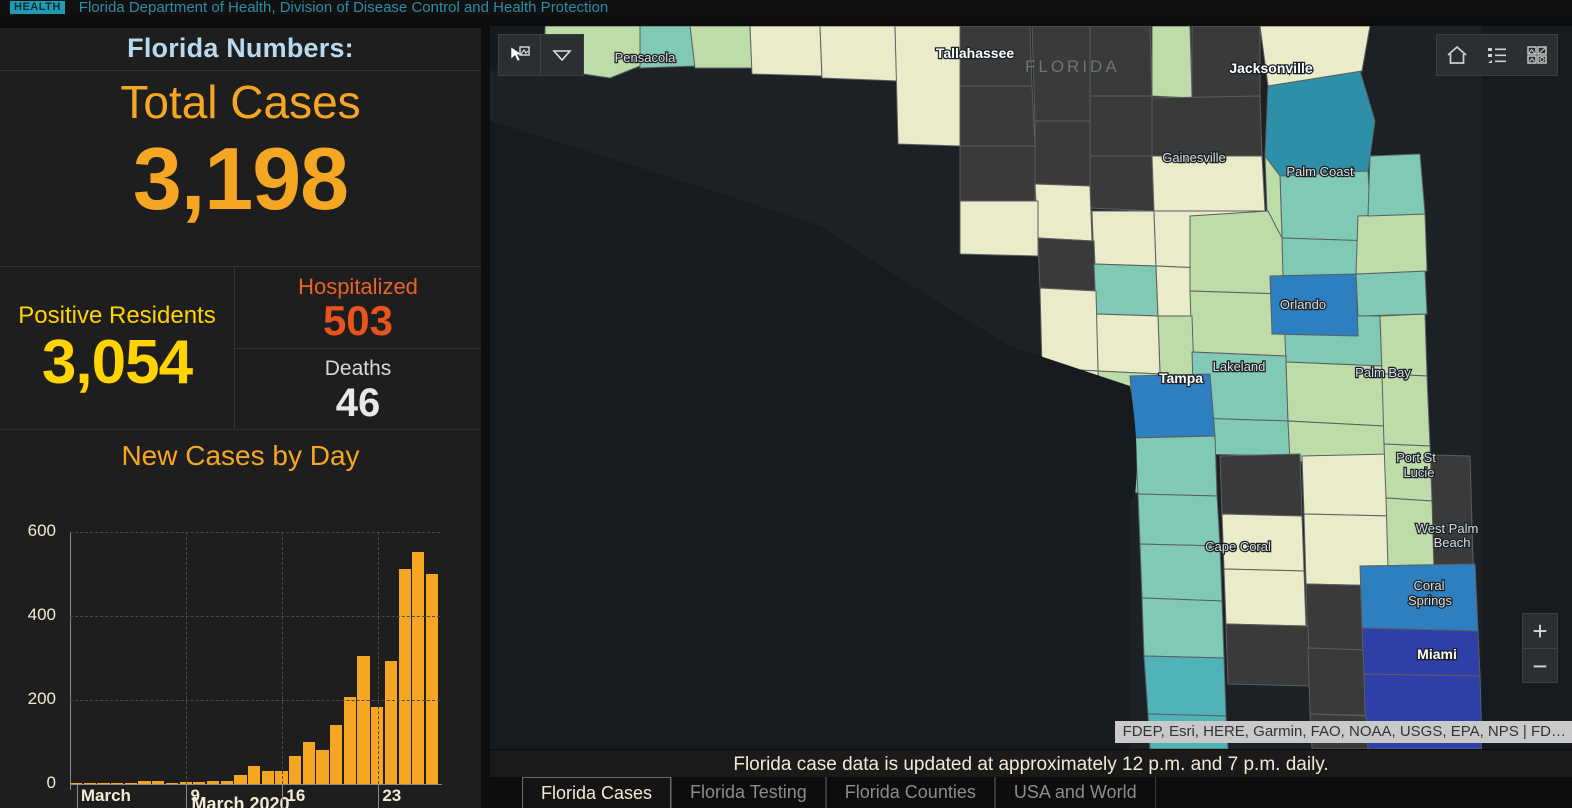 The width and height of the screenshot is (1572, 808). Describe the element at coordinates (1303, 304) in the screenshot. I see `map-city-label: Orlando` at that location.